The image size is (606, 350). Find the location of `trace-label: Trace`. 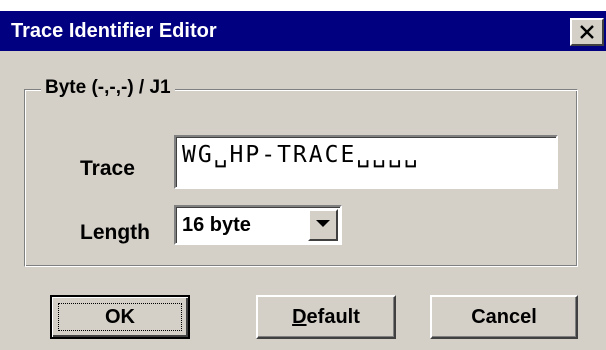

trace-label: Trace is located at coordinates (107, 168).